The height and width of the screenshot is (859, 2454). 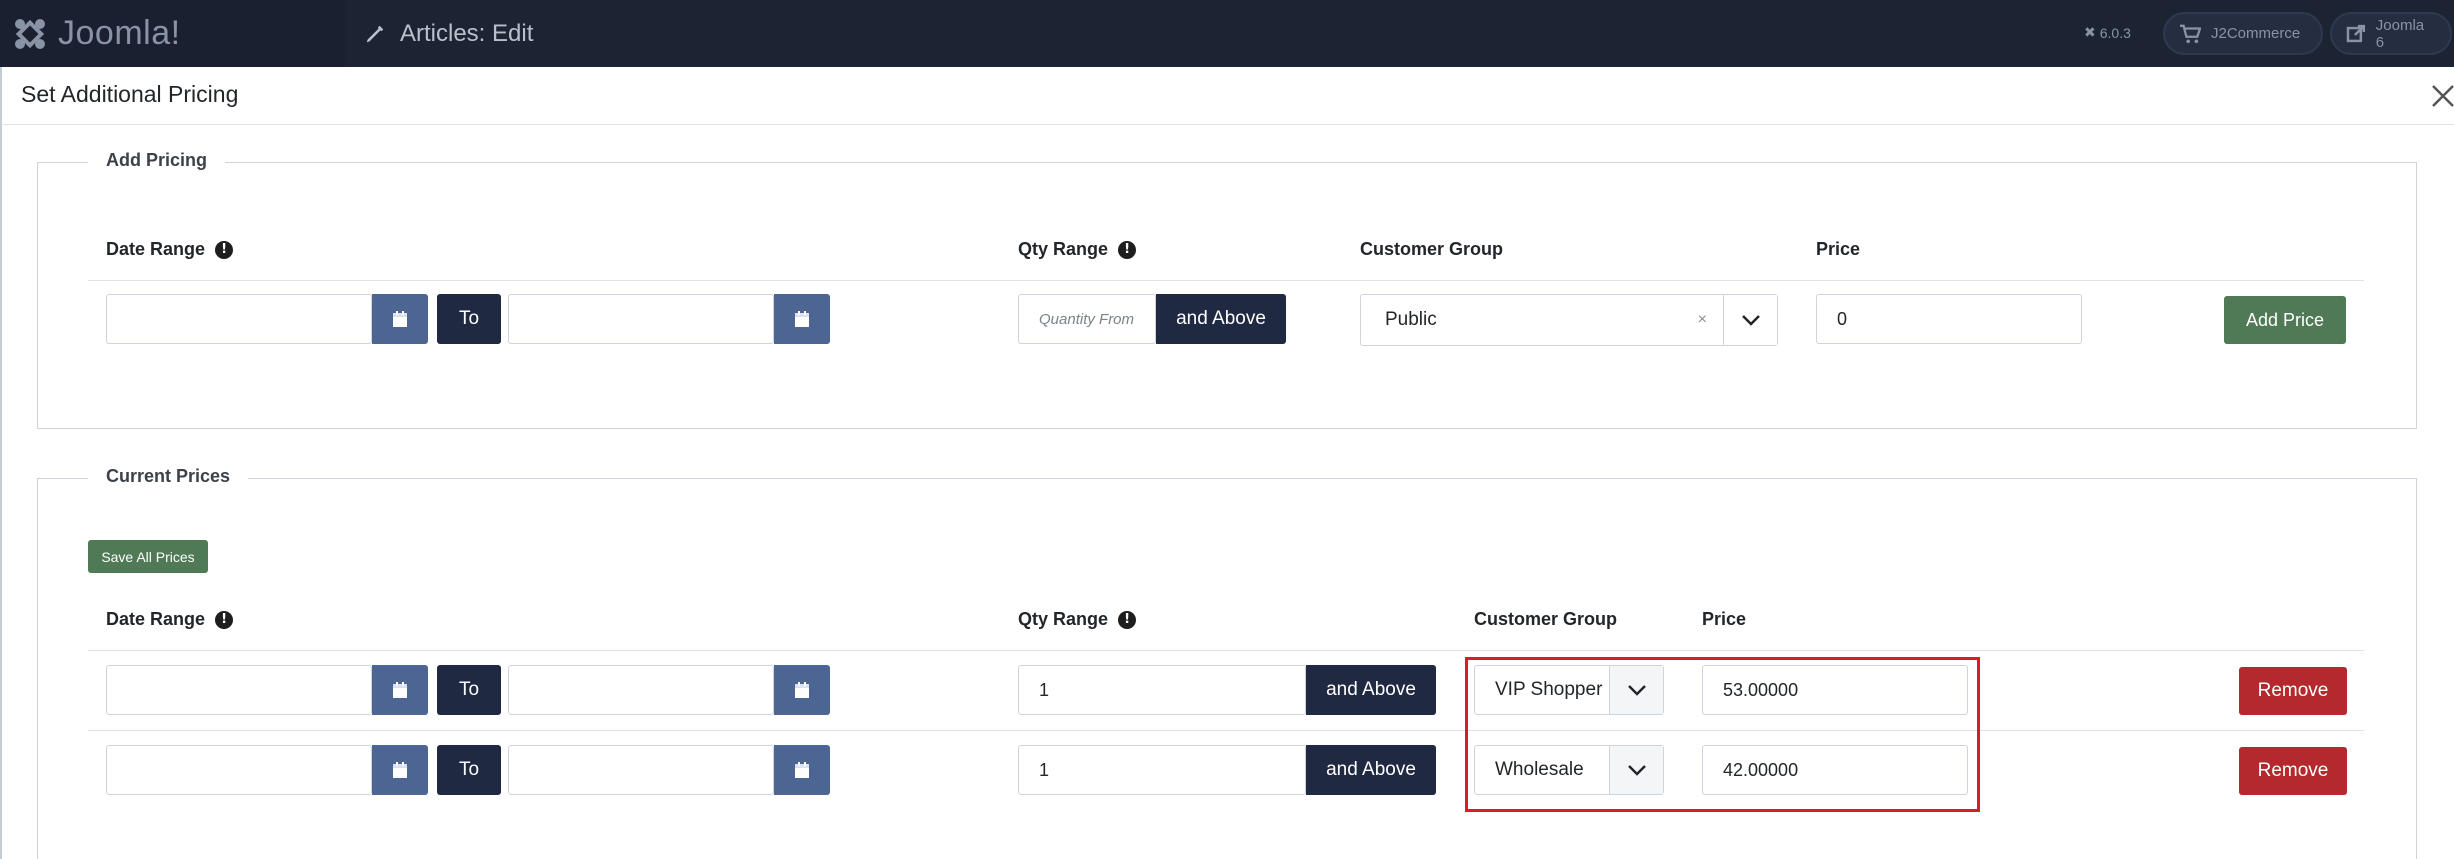 What do you see at coordinates (2115, 32) in the screenshot?
I see `version-number: 6.0.3` at bounding box center [2115, 32].